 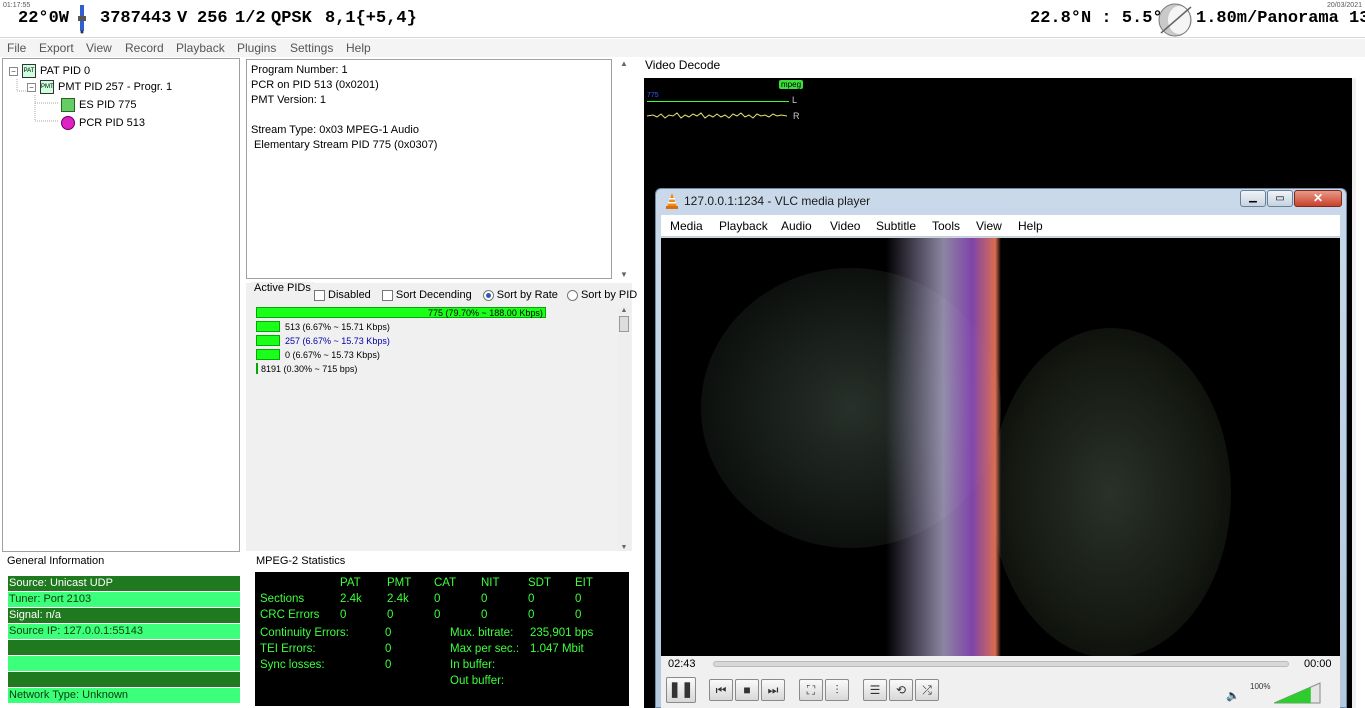 What do you see at coordinates (584, 583) in the screenshot?
I see `header-eit: EIT` at bounding box center [584, 583].